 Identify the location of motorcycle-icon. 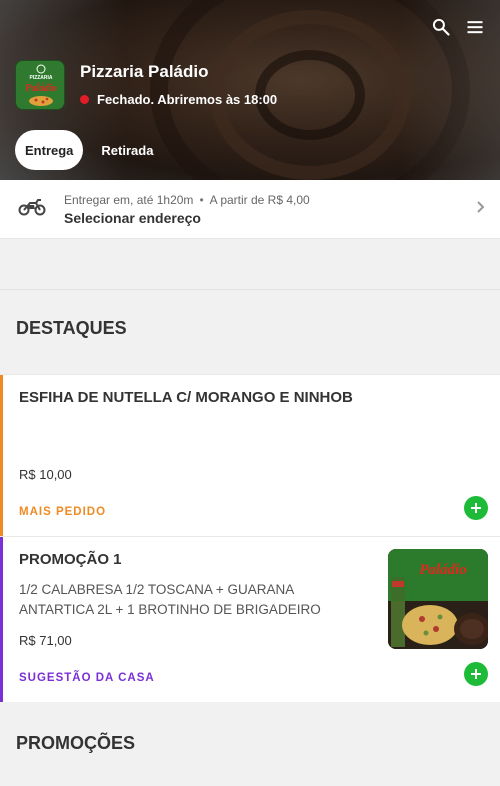
(33, 209).